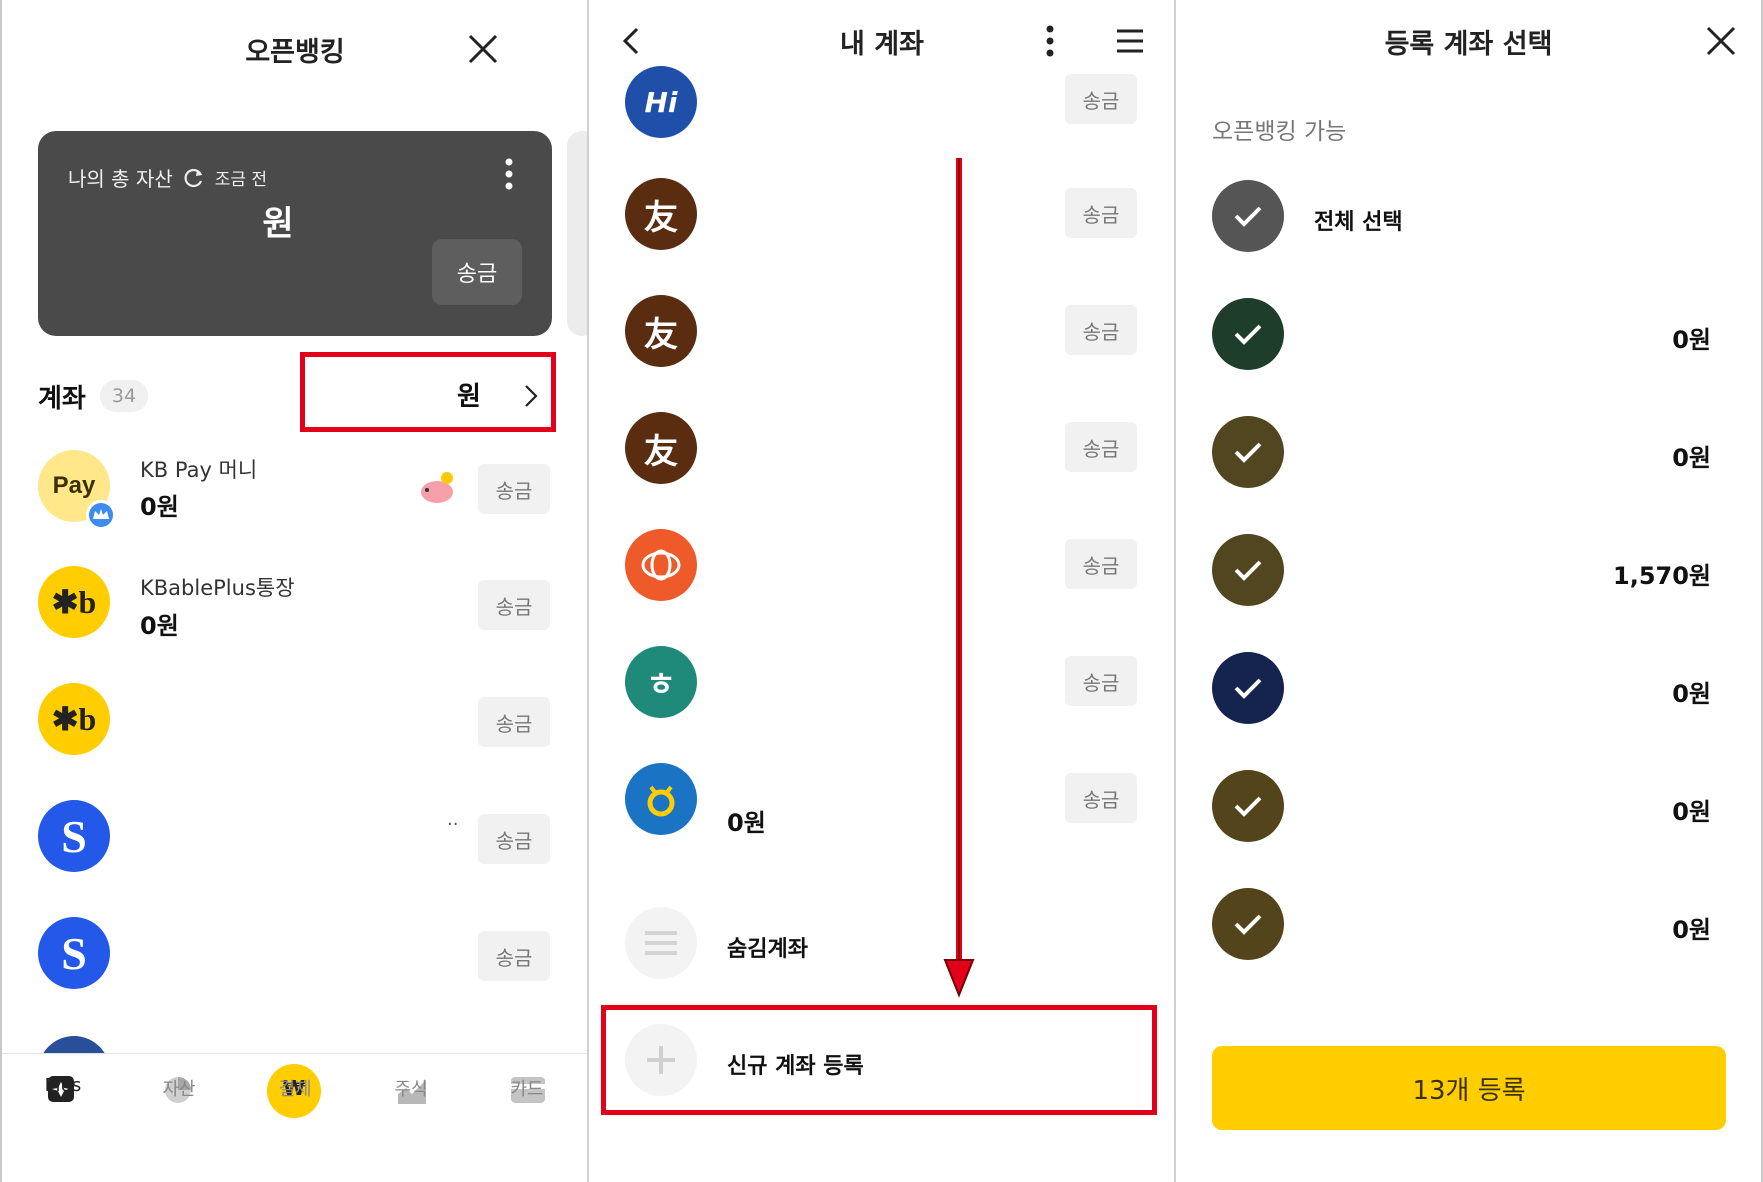 The width and height of the screenshot is (1763, 1182). Describe the element at coordinates (882, 44) in the screenshot. I see `page-title: 내 계좌` at that location.